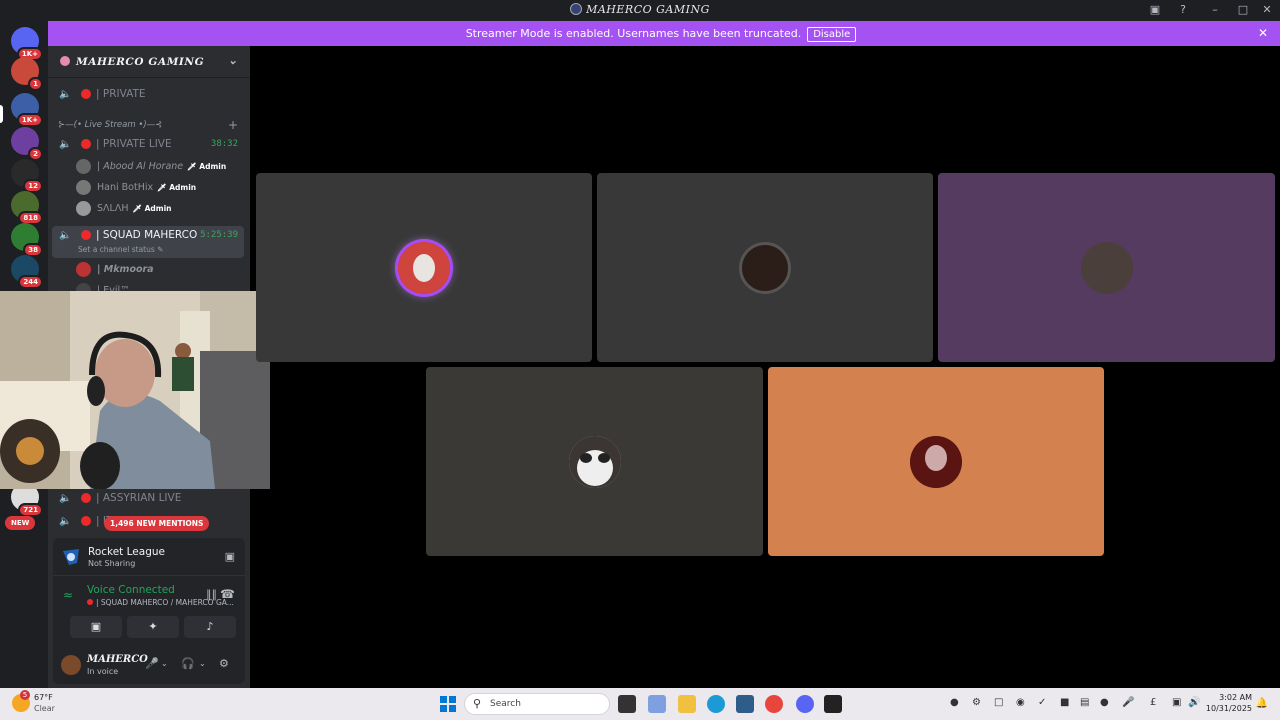 The width and height of the screenshot is (1280, 720). I want to click on signal-icon: ≈, so click(68, 595).